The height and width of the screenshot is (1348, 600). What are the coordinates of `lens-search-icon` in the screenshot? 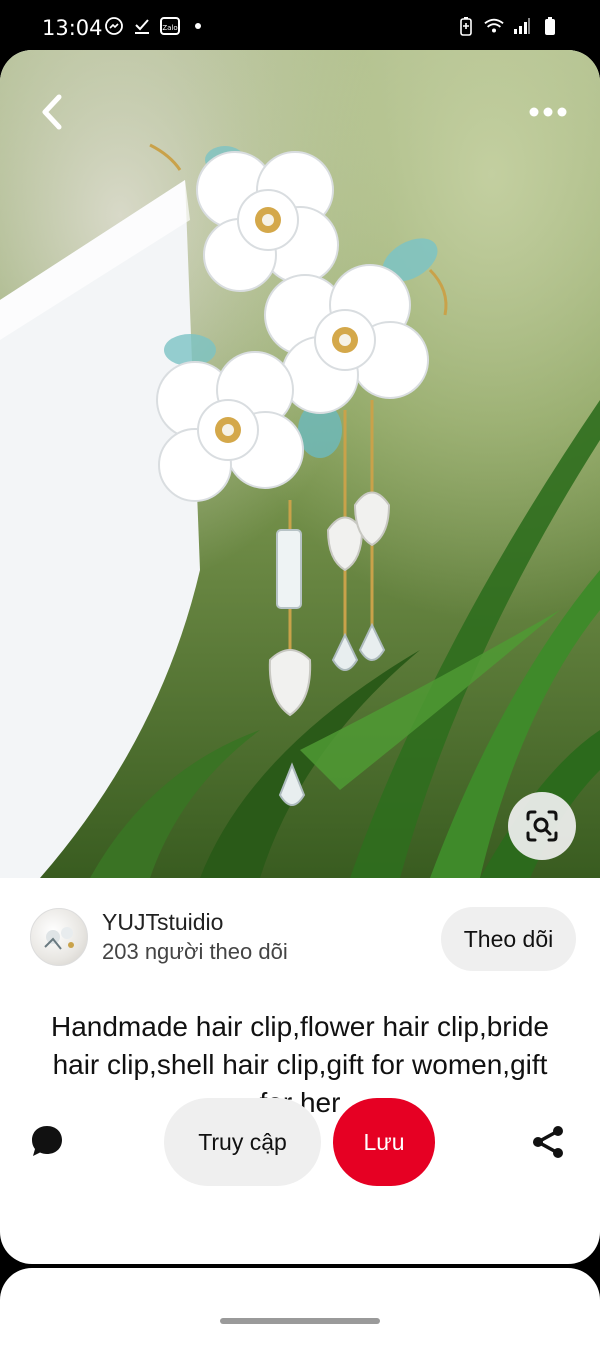 It's located at (542, 826).